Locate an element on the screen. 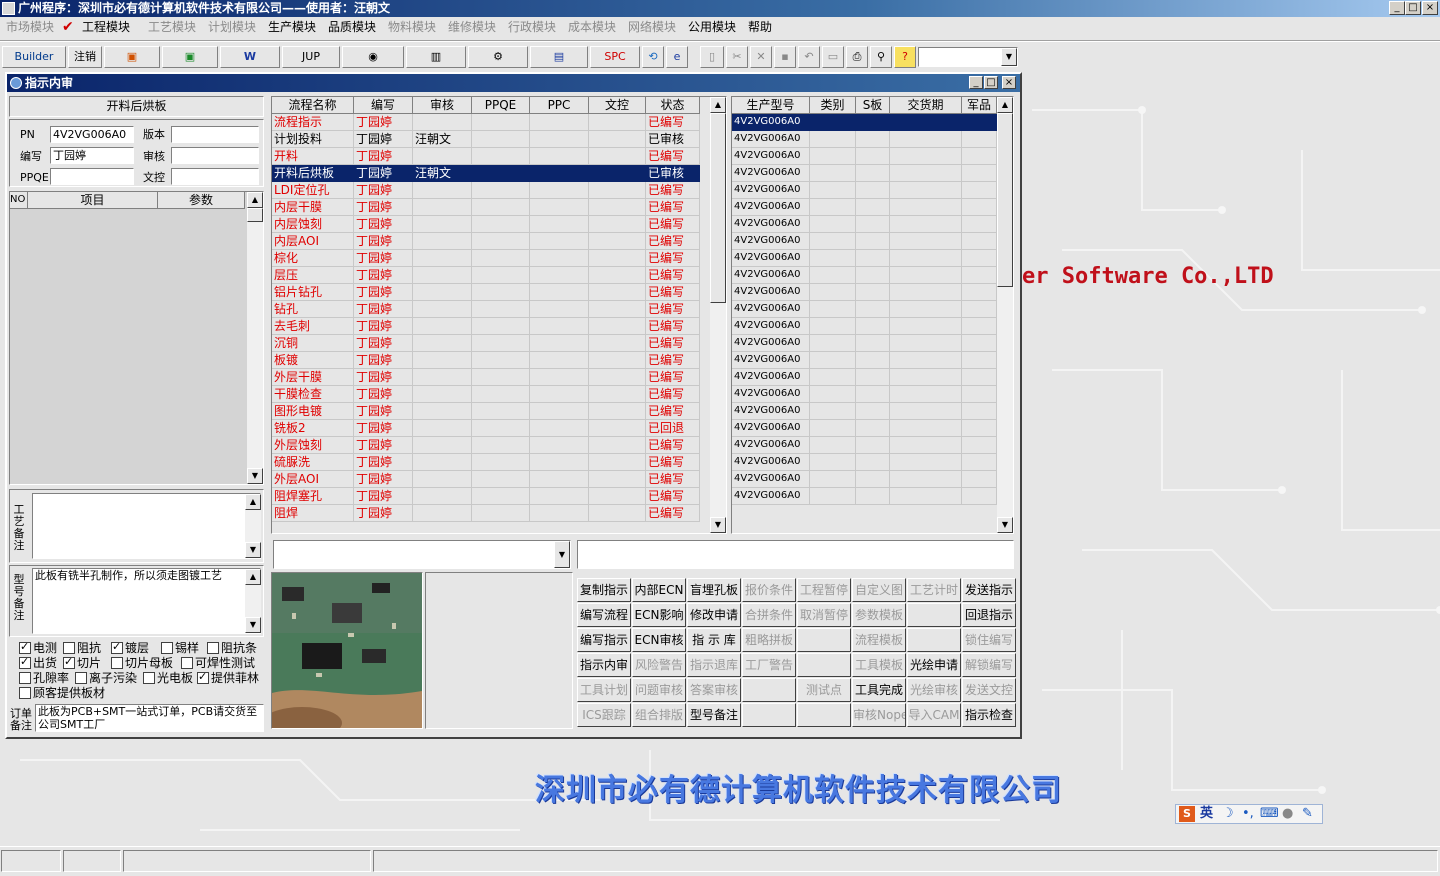 The height and width of the screenshot is (876, 1440). moon-icon: ☽ is located at coordinates (1228, 814).